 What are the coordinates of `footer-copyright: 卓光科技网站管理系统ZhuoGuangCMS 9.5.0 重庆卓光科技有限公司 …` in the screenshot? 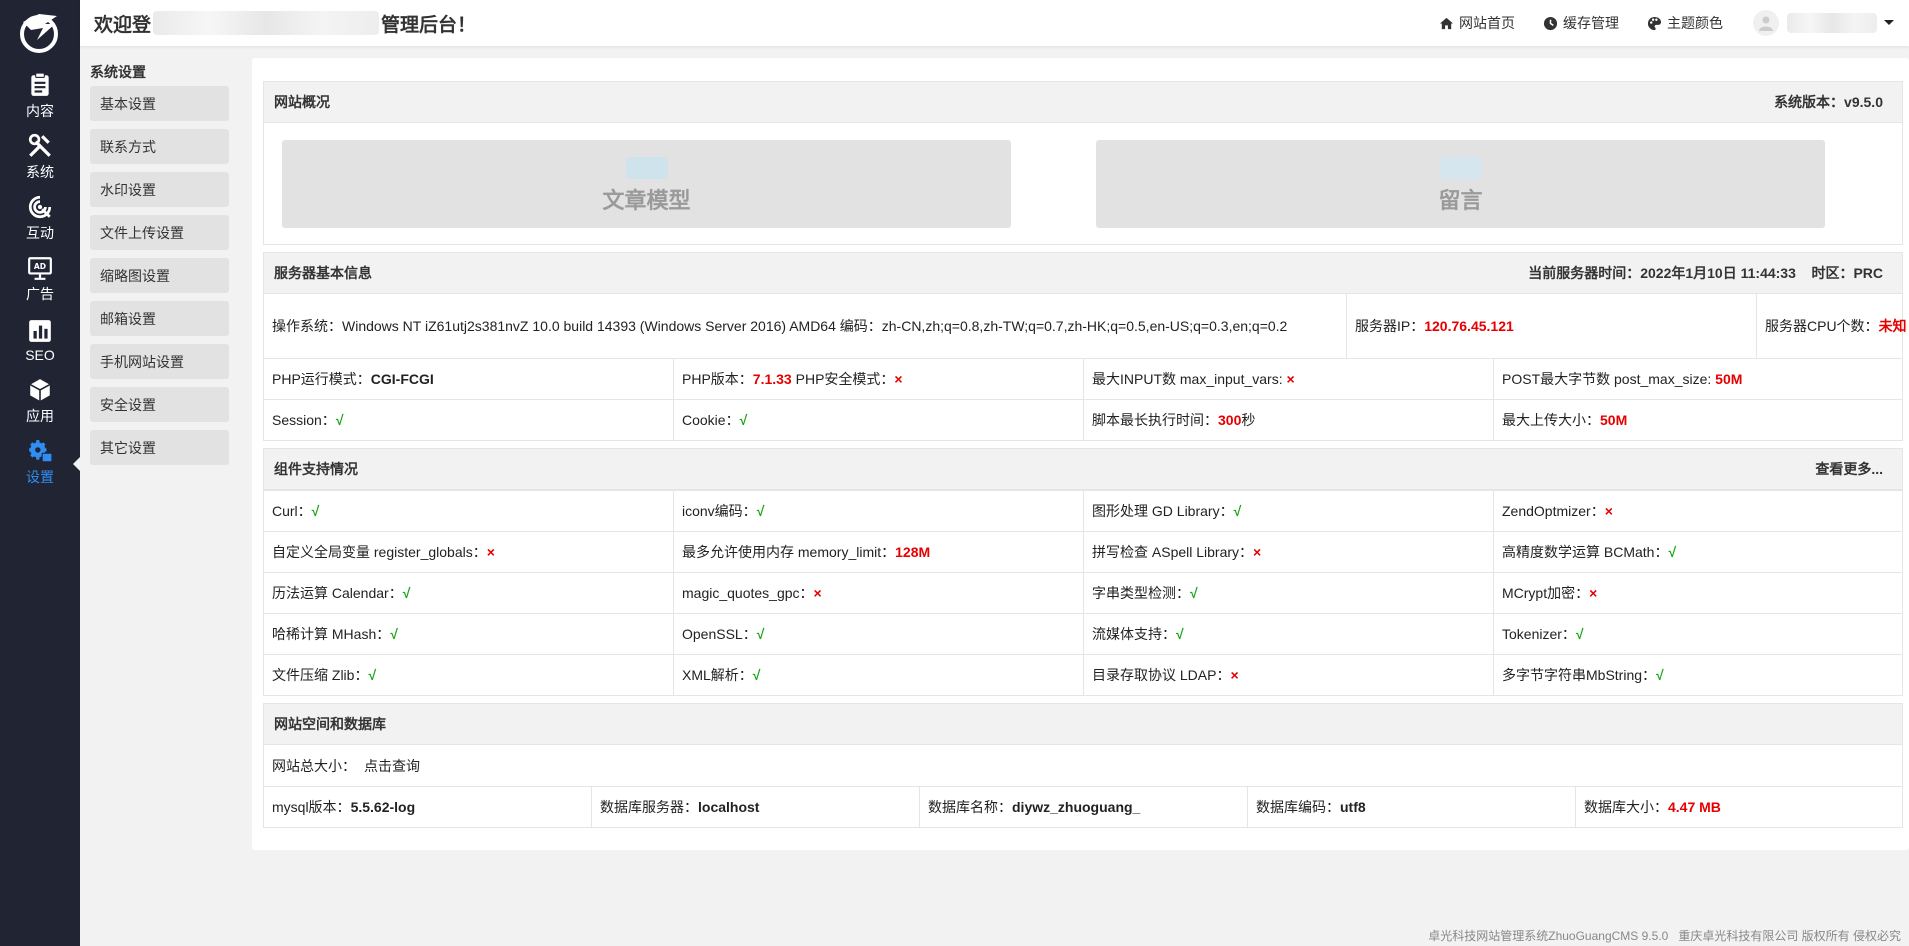 It's located at (1664, 936).